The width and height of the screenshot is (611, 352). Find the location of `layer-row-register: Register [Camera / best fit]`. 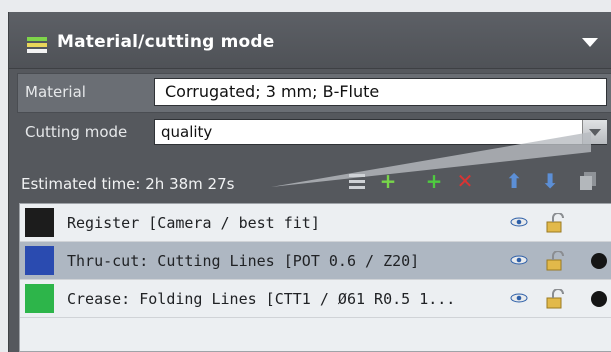

layer-row-register: Register [Camera / best fit] is located at coordinates (315, 223).